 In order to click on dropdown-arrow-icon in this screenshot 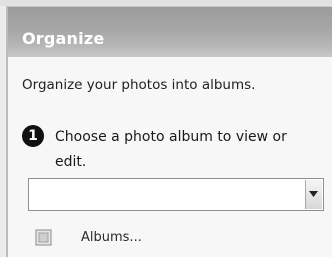, I will do `click(313, 194)`.